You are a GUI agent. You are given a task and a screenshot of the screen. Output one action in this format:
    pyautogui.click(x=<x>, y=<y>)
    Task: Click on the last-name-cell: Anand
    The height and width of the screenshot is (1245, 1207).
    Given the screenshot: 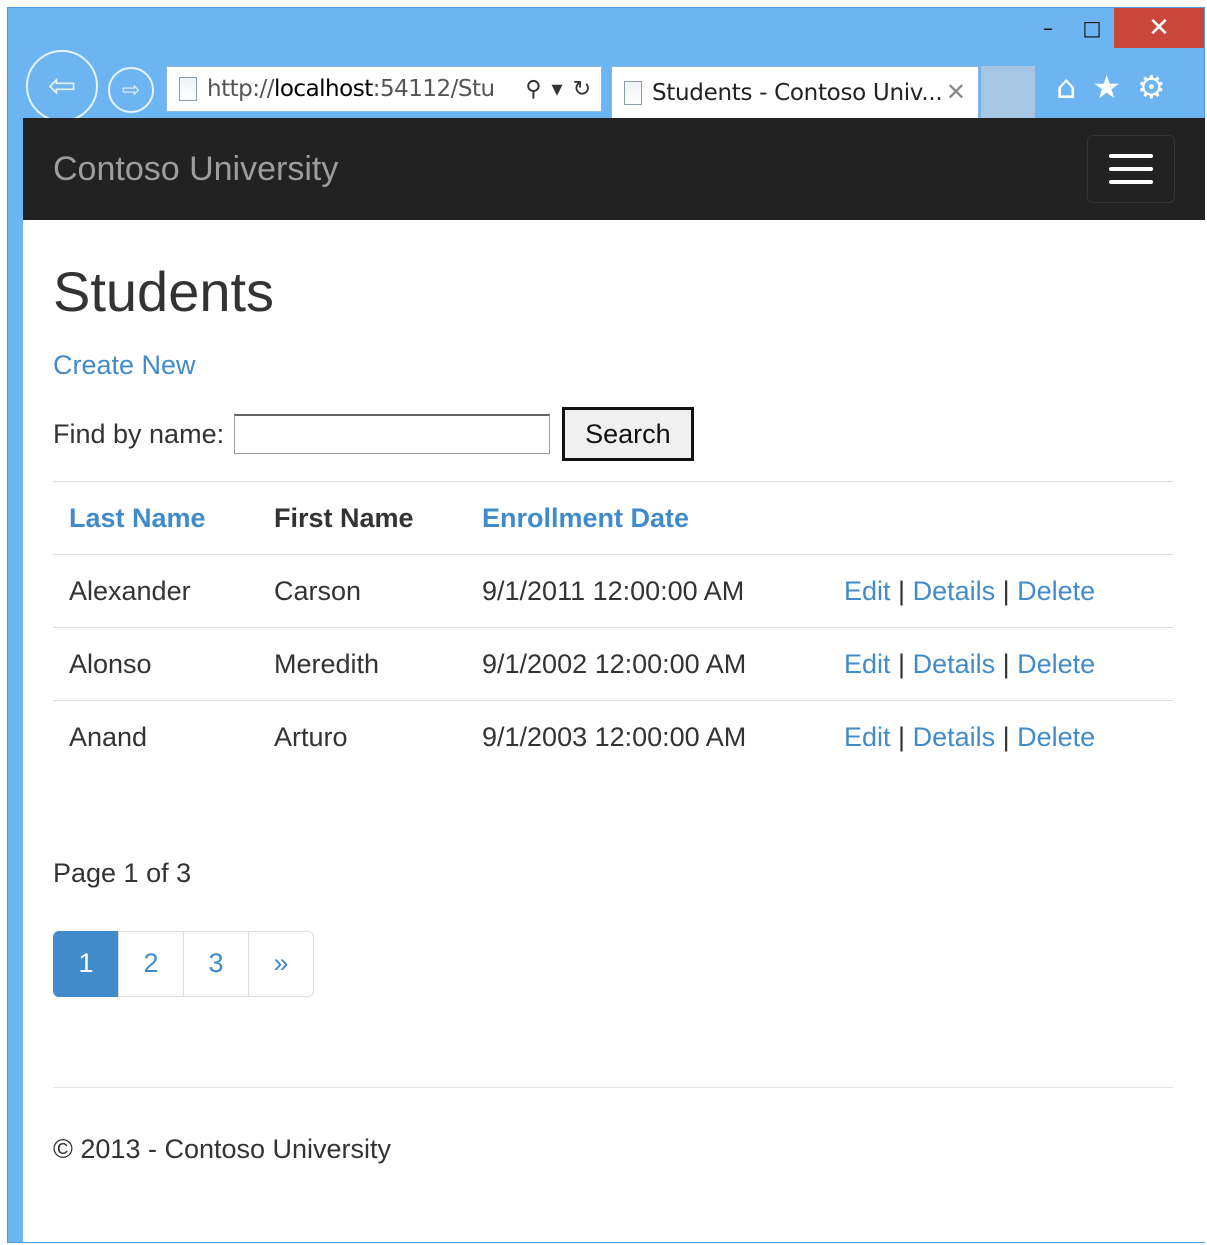 What is the action you would take?
    pyautogui.click(x=155, y=737)
    